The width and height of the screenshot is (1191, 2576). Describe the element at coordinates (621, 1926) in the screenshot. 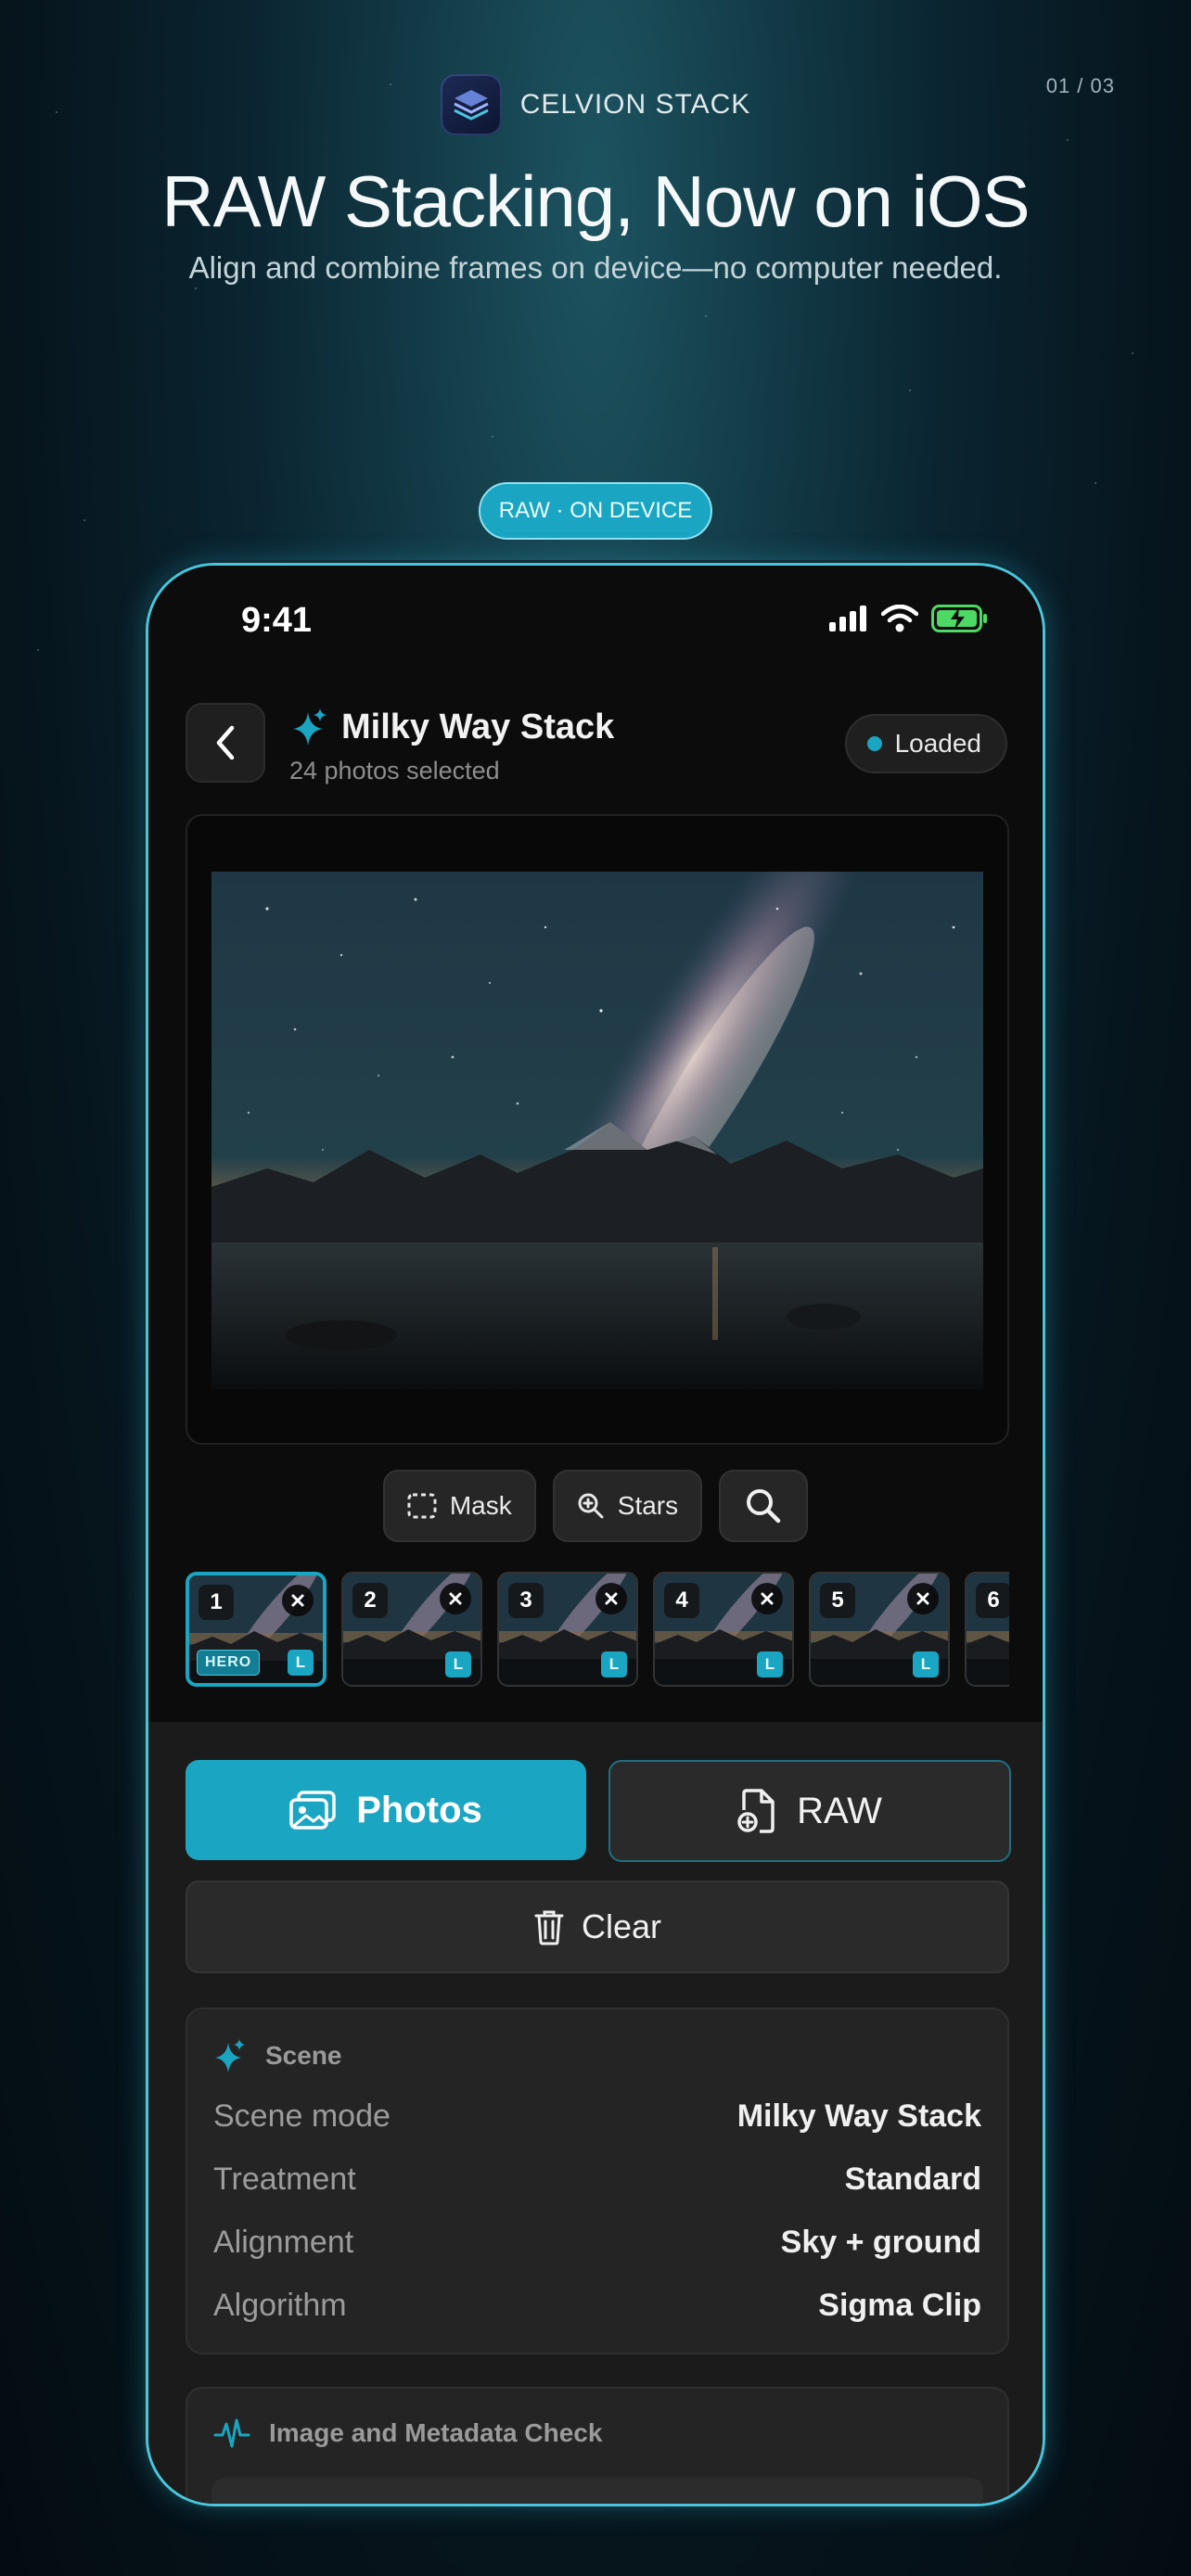

I see `clear-label: Clear` at that location.